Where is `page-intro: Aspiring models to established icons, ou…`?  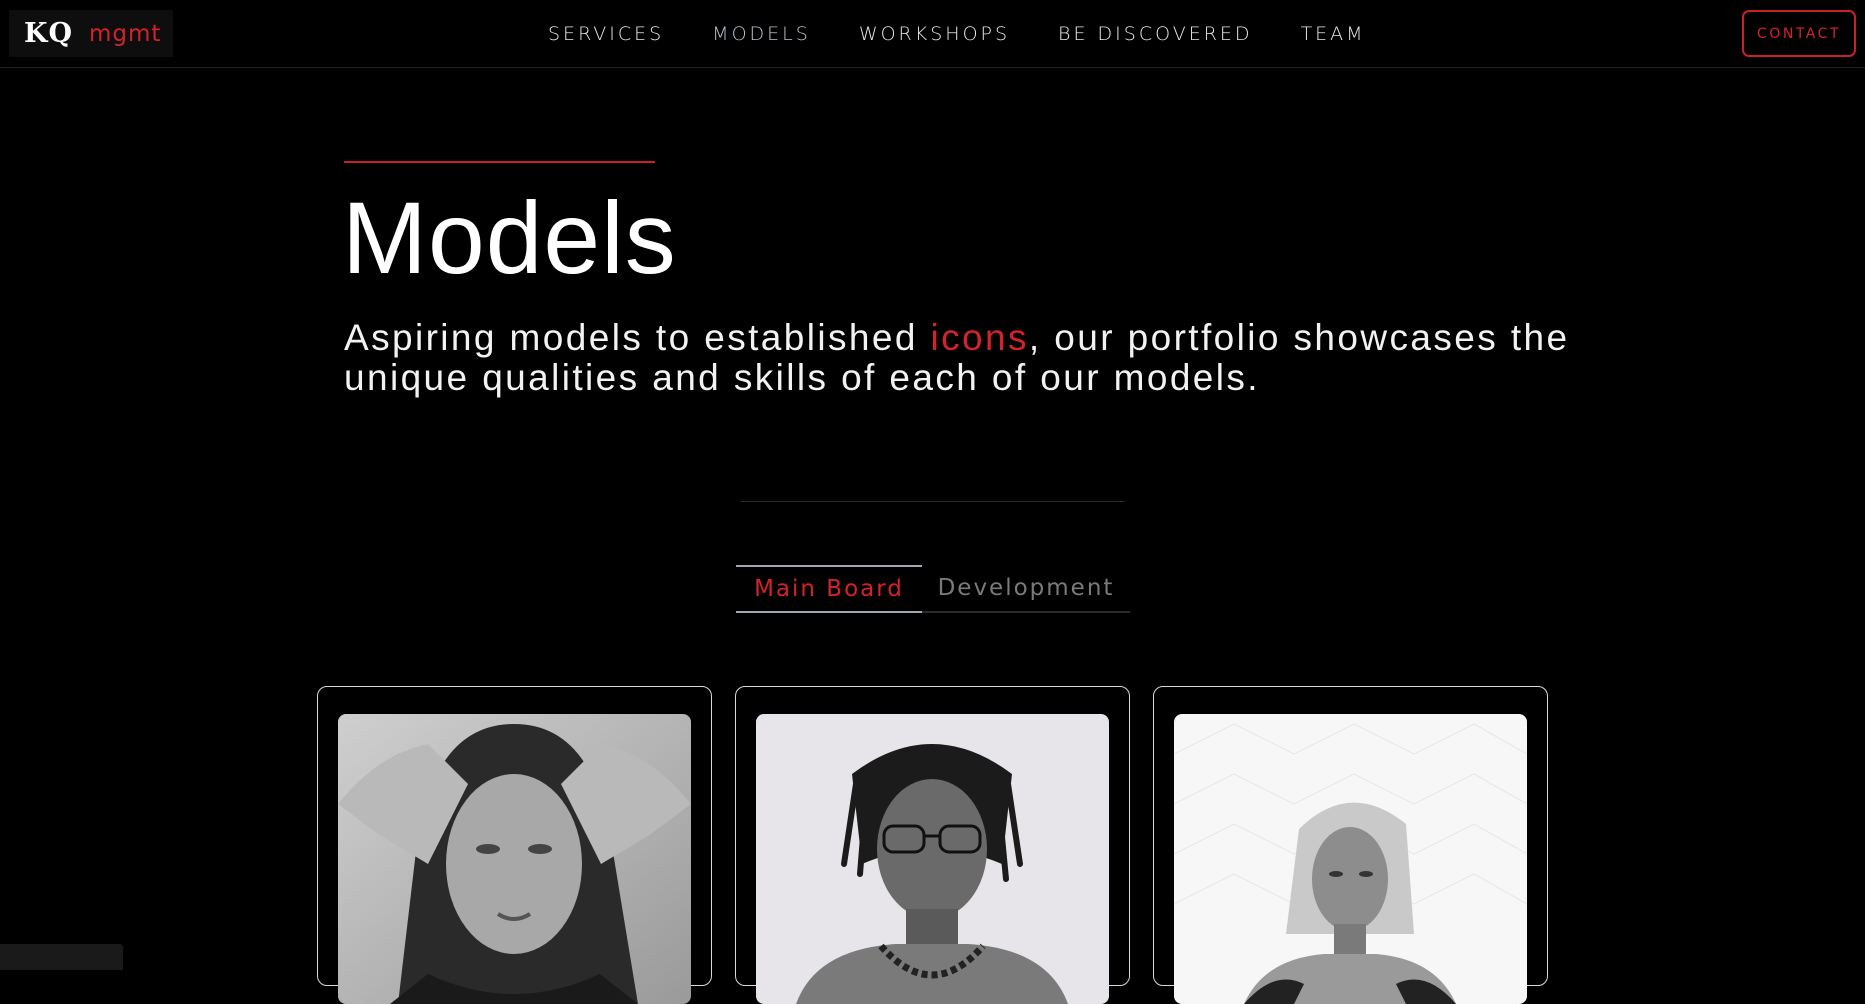
page-intro: Aspiring models to established icons, ou… is located at coordinates (964, 358).